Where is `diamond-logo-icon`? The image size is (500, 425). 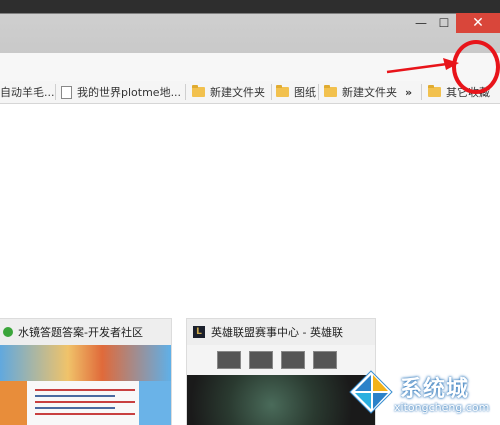
diamond-logo-icon is located at coordinates (371, 392).